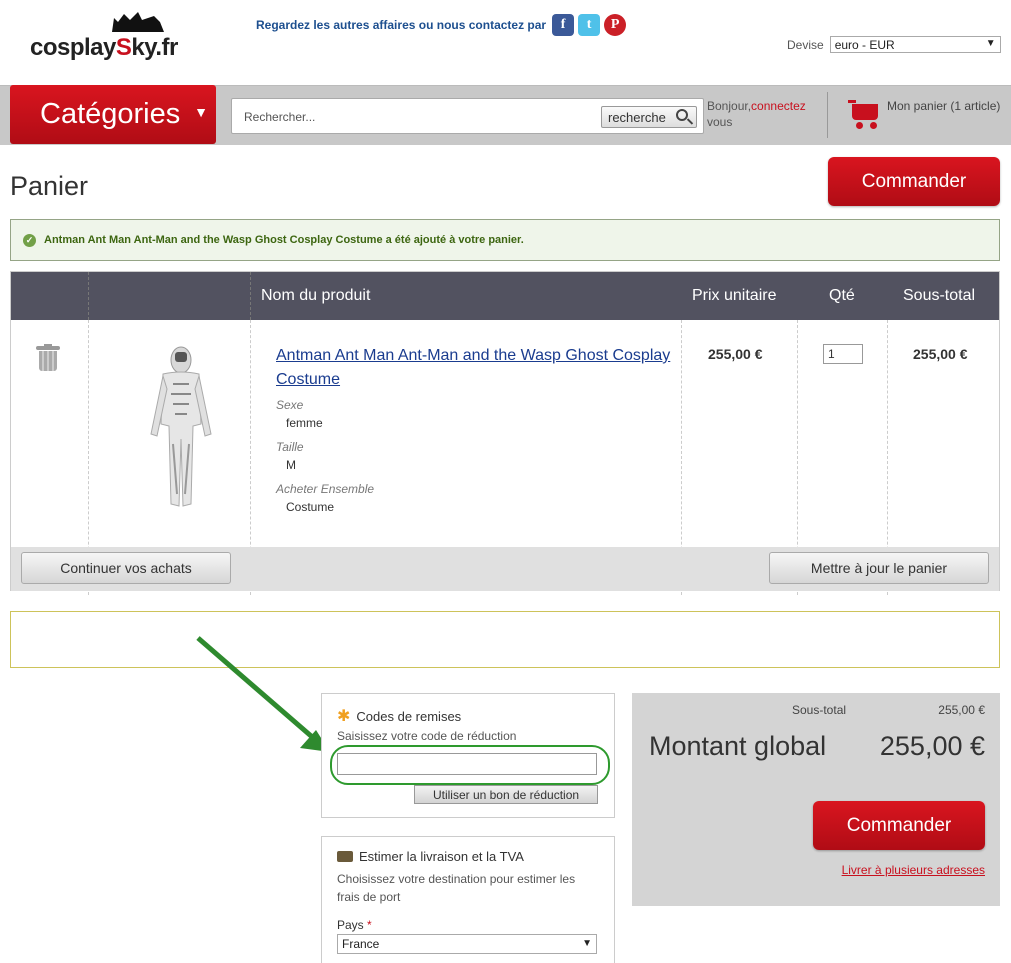 The height and width of the screenshot is (963, 1011). I want to click on subtotal-value: 255,00 €, so click(961, 710).